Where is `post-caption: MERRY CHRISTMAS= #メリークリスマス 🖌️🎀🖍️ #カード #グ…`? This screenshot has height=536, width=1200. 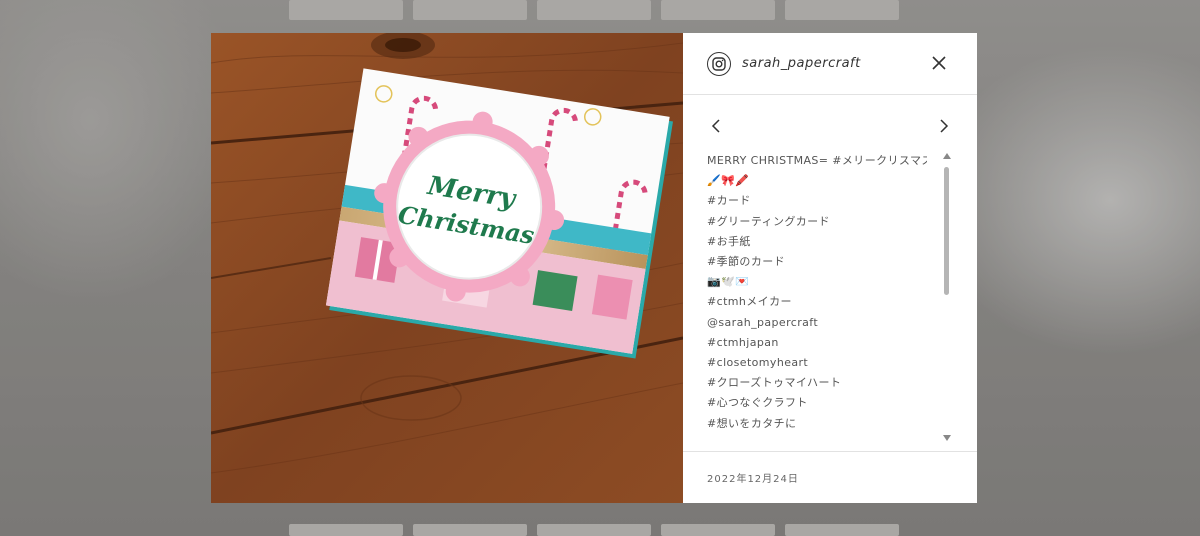
post-caption: MERRY CHRISTMAS= #メリークリスマス 🖌️🎀🖍️ #カード #グ… is located at coordinates (817, 292).